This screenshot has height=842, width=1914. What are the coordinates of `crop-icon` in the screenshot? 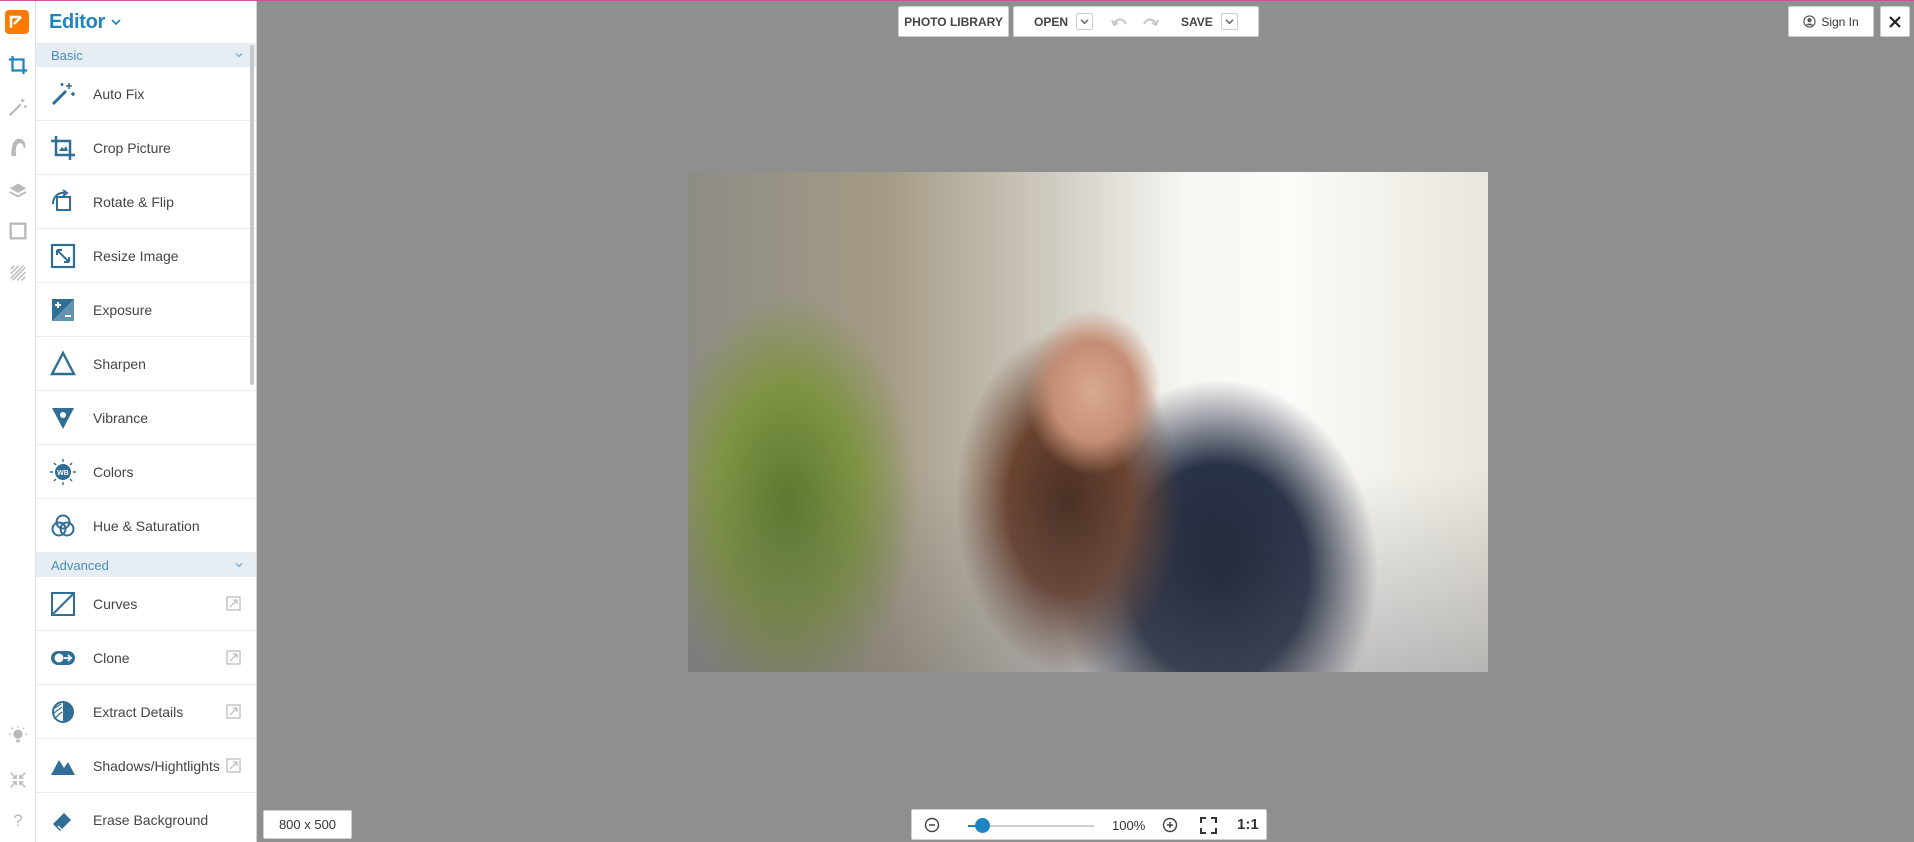 It's located at (63, 148).